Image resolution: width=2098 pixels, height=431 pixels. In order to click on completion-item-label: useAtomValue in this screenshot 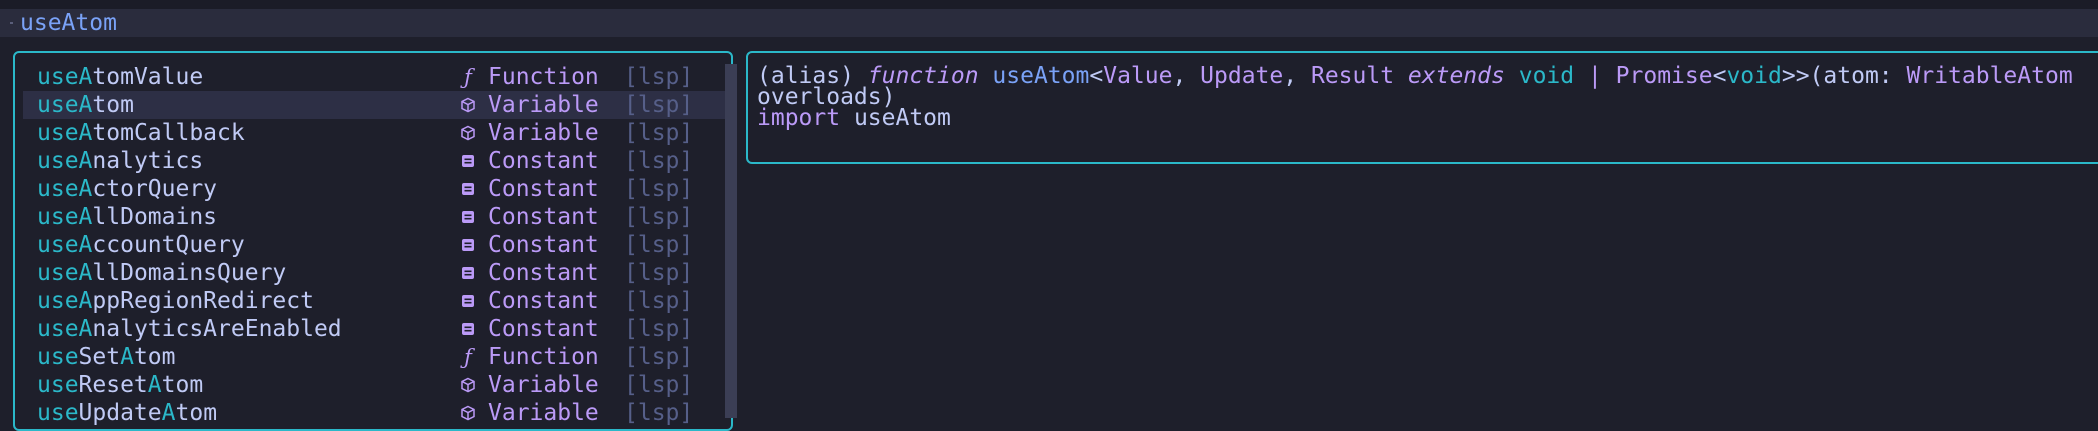, I will do `click(120, 77)`.